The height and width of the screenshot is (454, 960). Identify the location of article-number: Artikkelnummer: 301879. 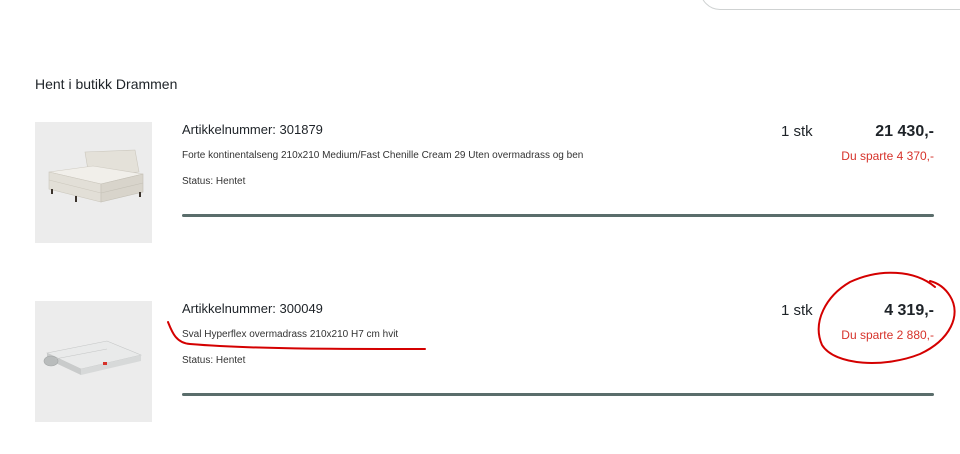
(252, 129).